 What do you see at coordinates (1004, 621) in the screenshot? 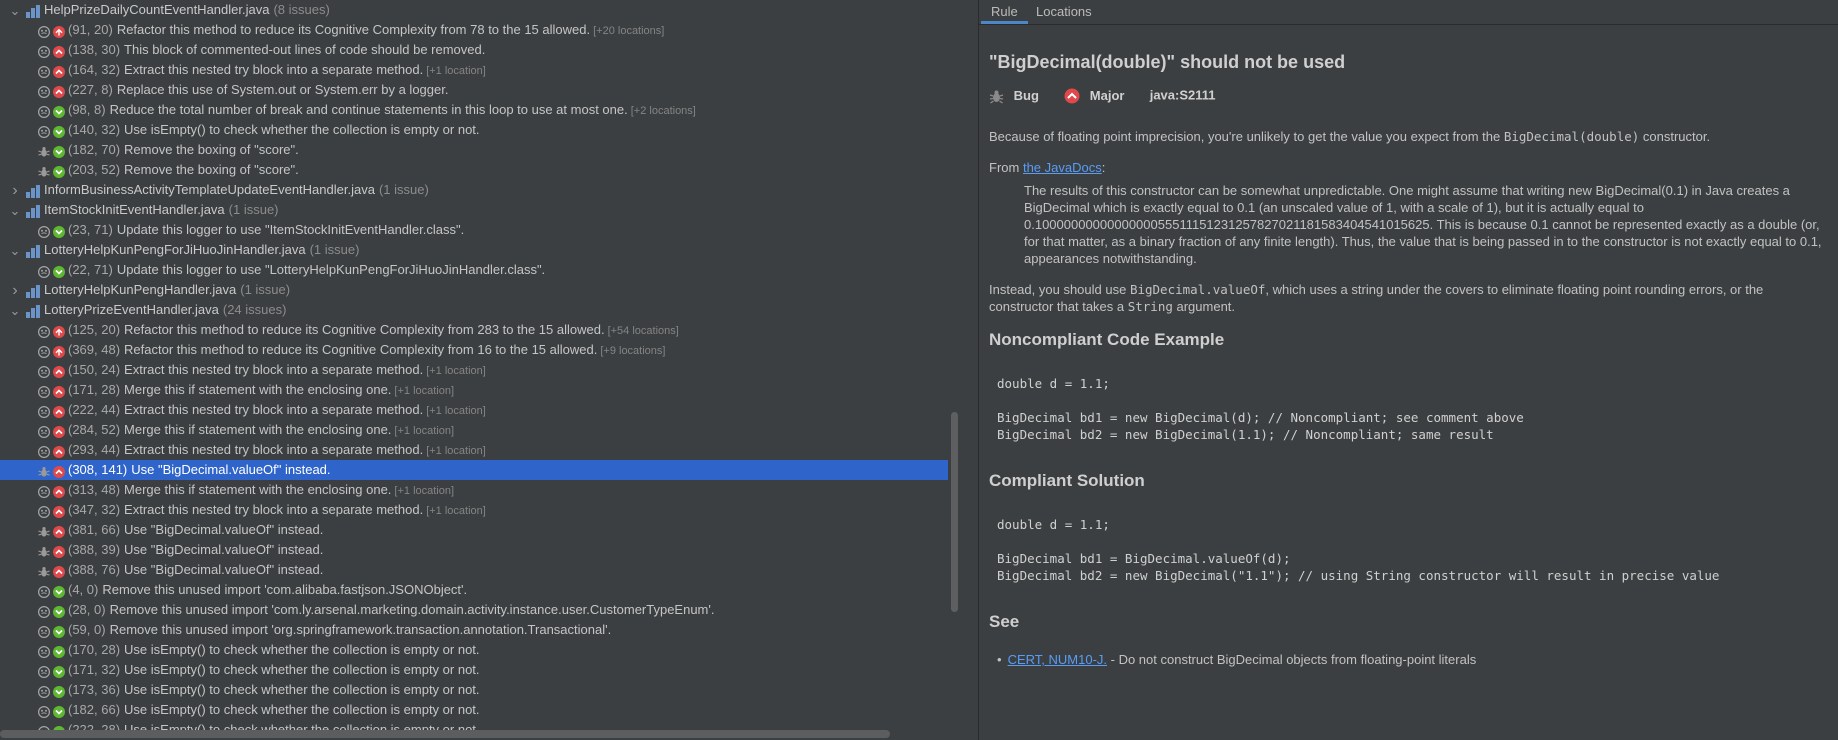
I see `see-heading: See` at bounding box center [1004, 621].